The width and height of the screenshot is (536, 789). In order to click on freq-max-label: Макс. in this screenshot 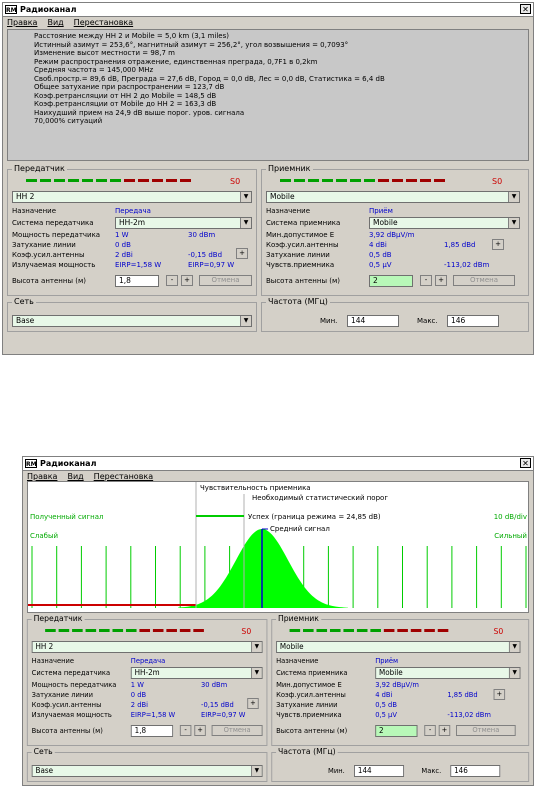, I will do `click(427, 321)`.